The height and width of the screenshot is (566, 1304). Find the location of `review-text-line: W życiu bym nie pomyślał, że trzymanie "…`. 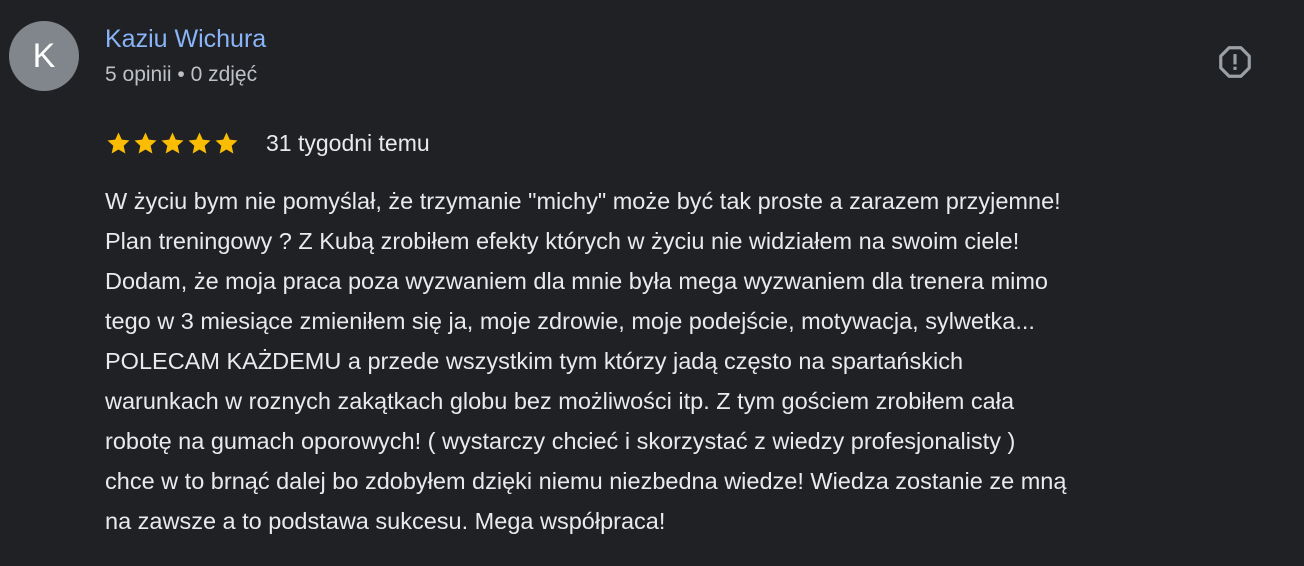

review-text-line: W życiu bym nie pomyślał, że trzymanie "… is located at coordinates (583, 201).